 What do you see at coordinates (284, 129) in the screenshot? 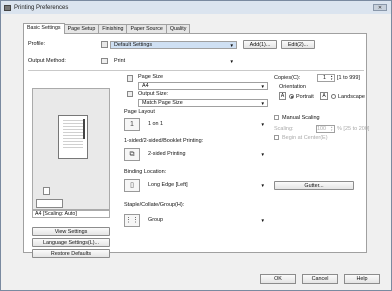
I see `scaling-label: Scaling:` at bounding box center [284, 129].